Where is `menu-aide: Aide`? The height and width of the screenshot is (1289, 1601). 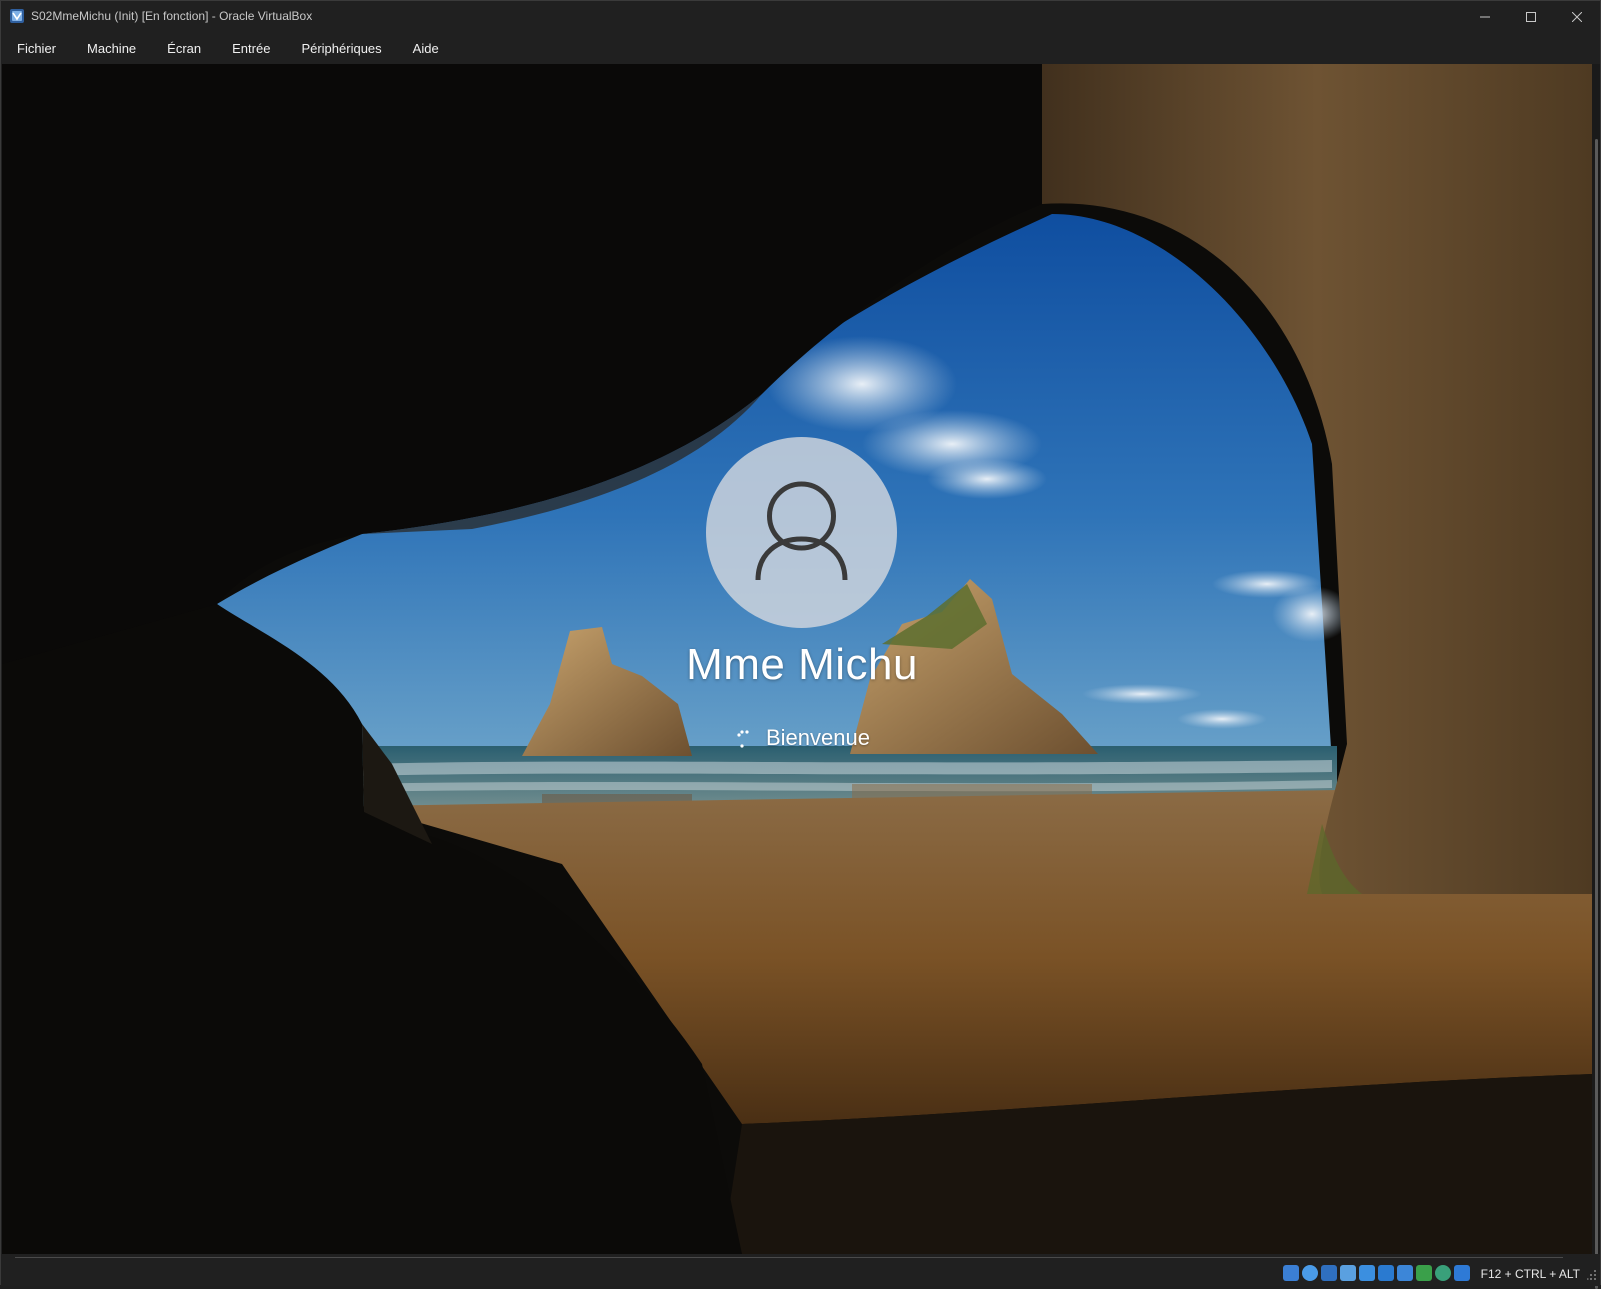
menu-aide: Aide is located at coordinates (426, 48).